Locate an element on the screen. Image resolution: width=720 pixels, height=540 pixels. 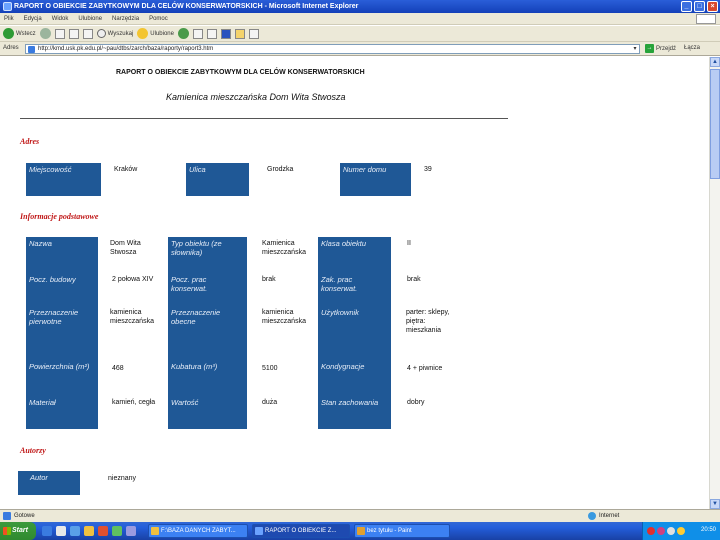
label-user: Użytkownik is located at coordinates (354, 333).